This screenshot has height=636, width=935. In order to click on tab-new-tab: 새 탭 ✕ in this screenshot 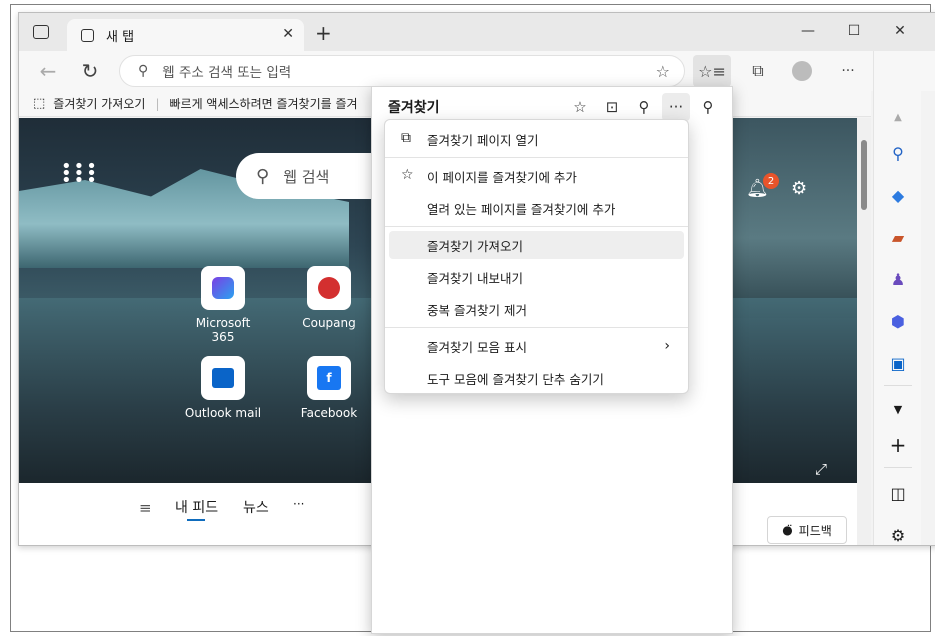, I will do `click(185, 35)`.